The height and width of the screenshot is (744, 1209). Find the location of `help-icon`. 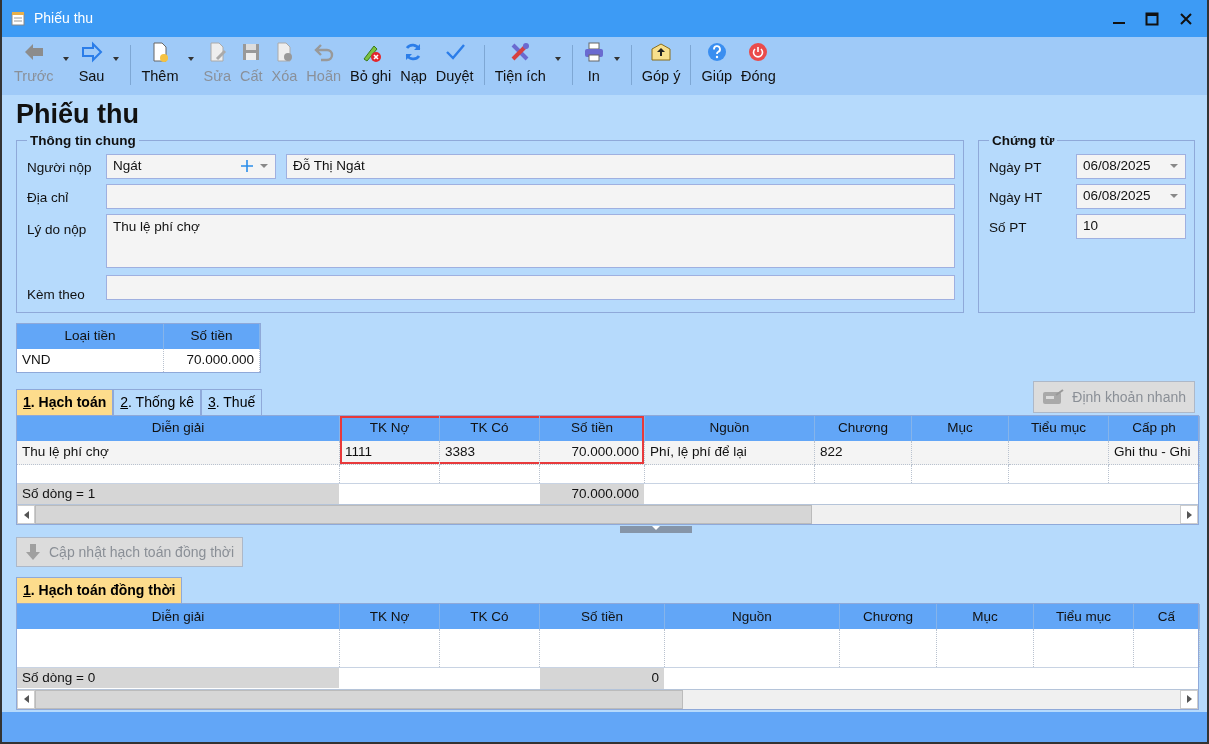

help-icon is located at coordinates (716, 52).